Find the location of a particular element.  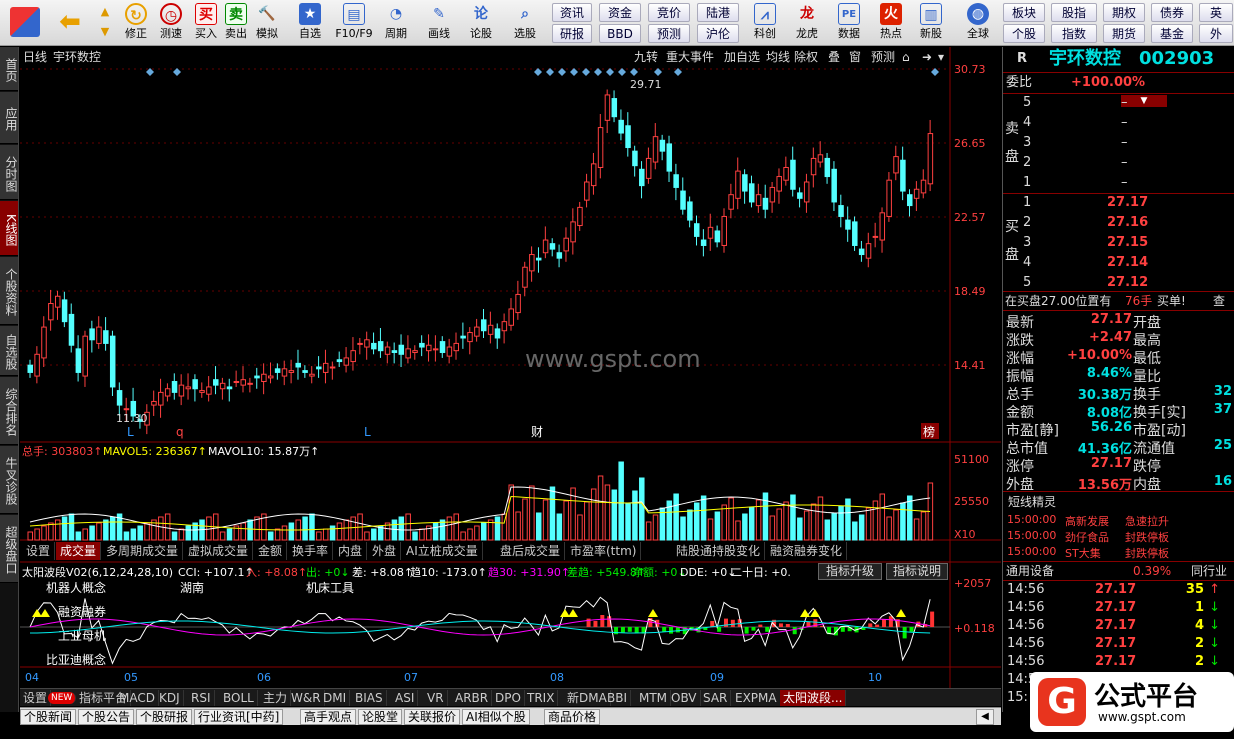

chart-btn-2: 加自选 is located at coordinates (742, 57).